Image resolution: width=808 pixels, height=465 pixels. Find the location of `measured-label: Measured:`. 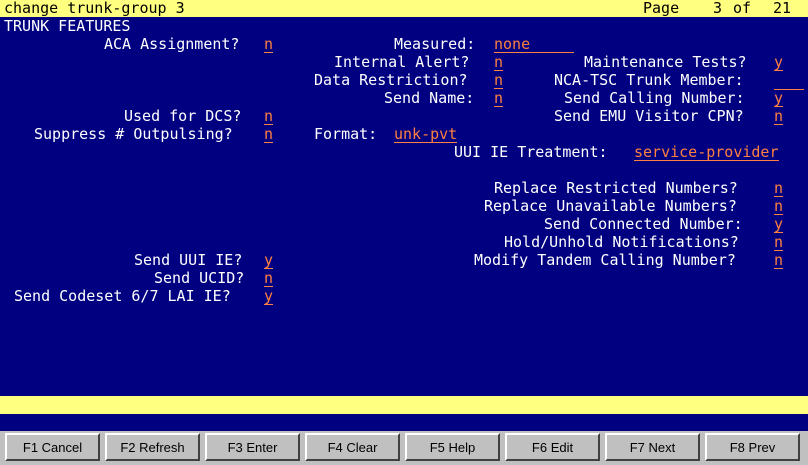

measured-label: Measured: is located at coordinates (435, 44).